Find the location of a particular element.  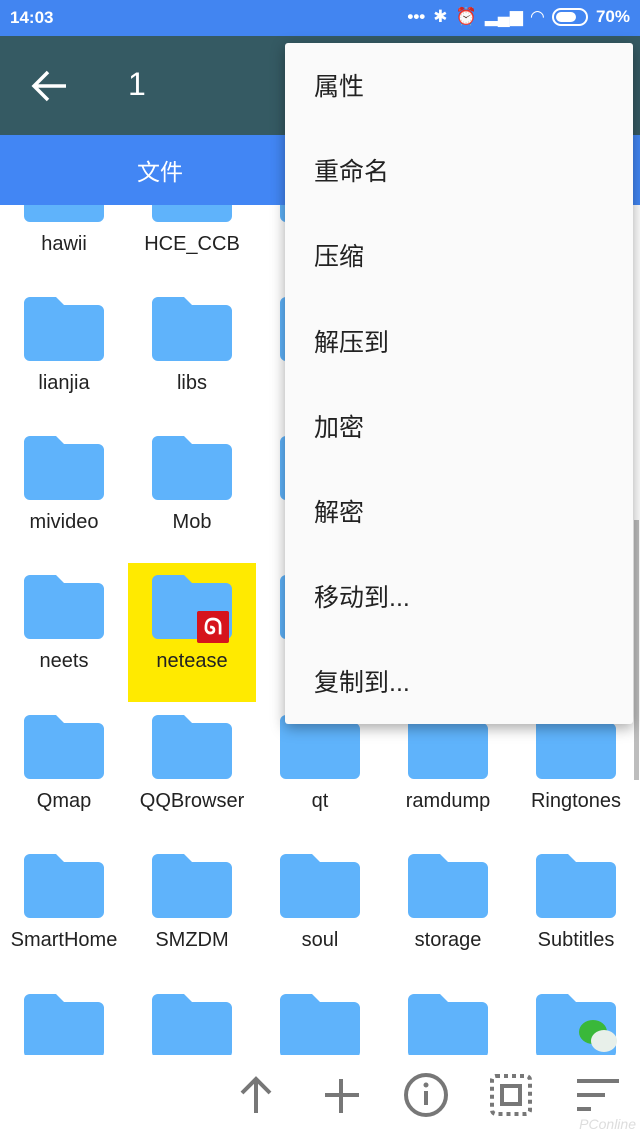

folder-item: storage is located at coordinates (448, 911).